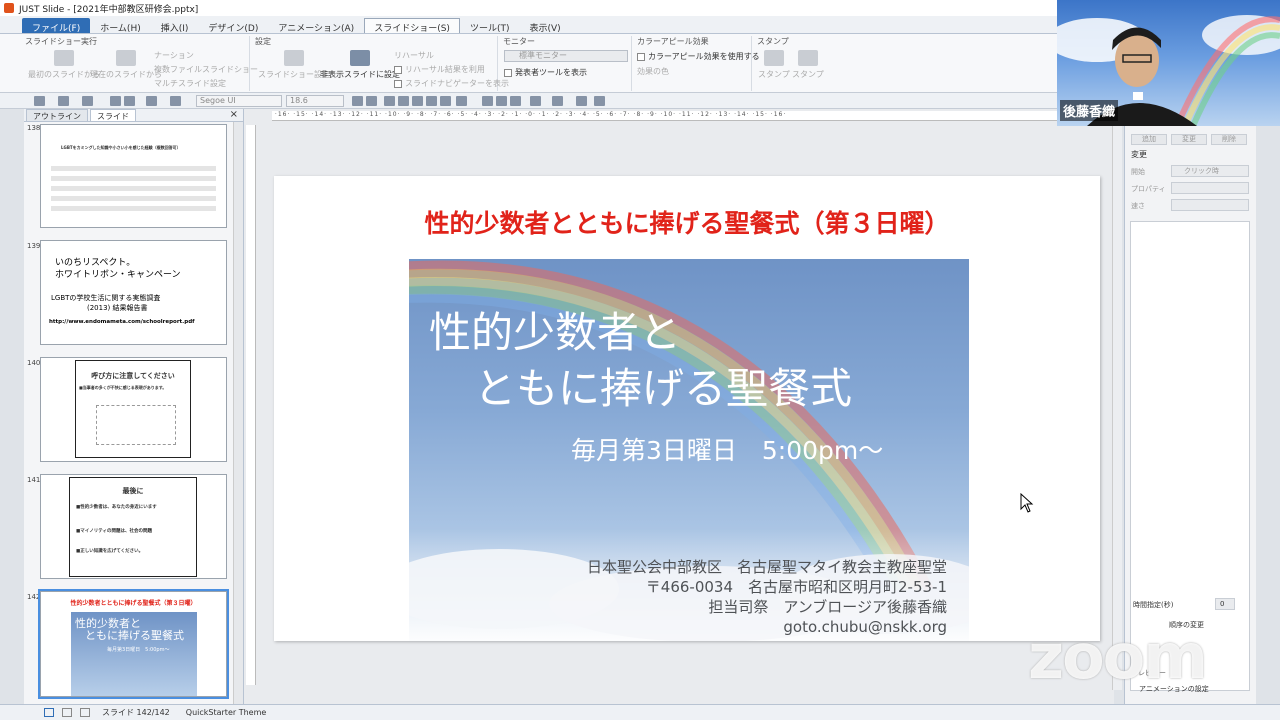 This screenshot has width=1280, height=720. What do you see at coordinates (1027, 503) in the screenshot?
I see `mouse-cursor-icon` at bounding box center [1027, 503].